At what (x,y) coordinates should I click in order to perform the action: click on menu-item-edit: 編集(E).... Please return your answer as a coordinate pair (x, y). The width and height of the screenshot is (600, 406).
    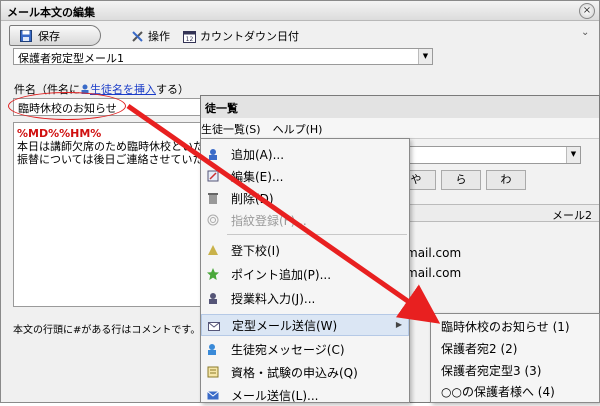
    Looking at the image, I should click on (305, 176).